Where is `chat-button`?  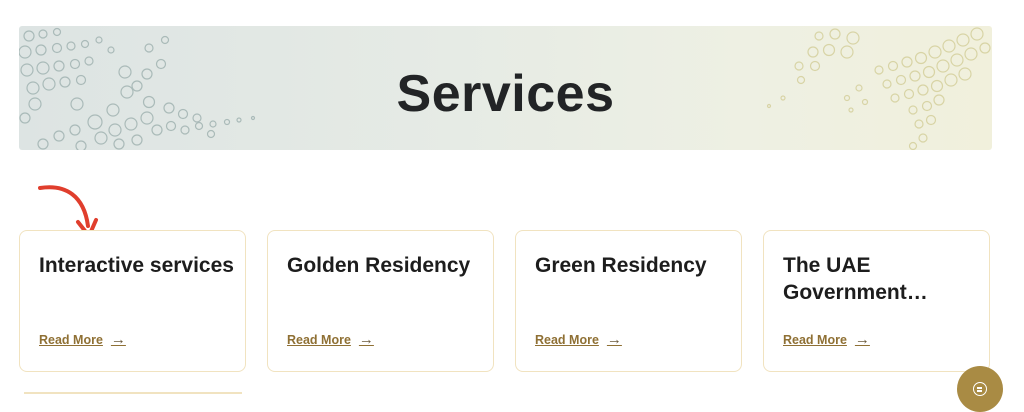
chat-button is located at coordinates (980, 389).